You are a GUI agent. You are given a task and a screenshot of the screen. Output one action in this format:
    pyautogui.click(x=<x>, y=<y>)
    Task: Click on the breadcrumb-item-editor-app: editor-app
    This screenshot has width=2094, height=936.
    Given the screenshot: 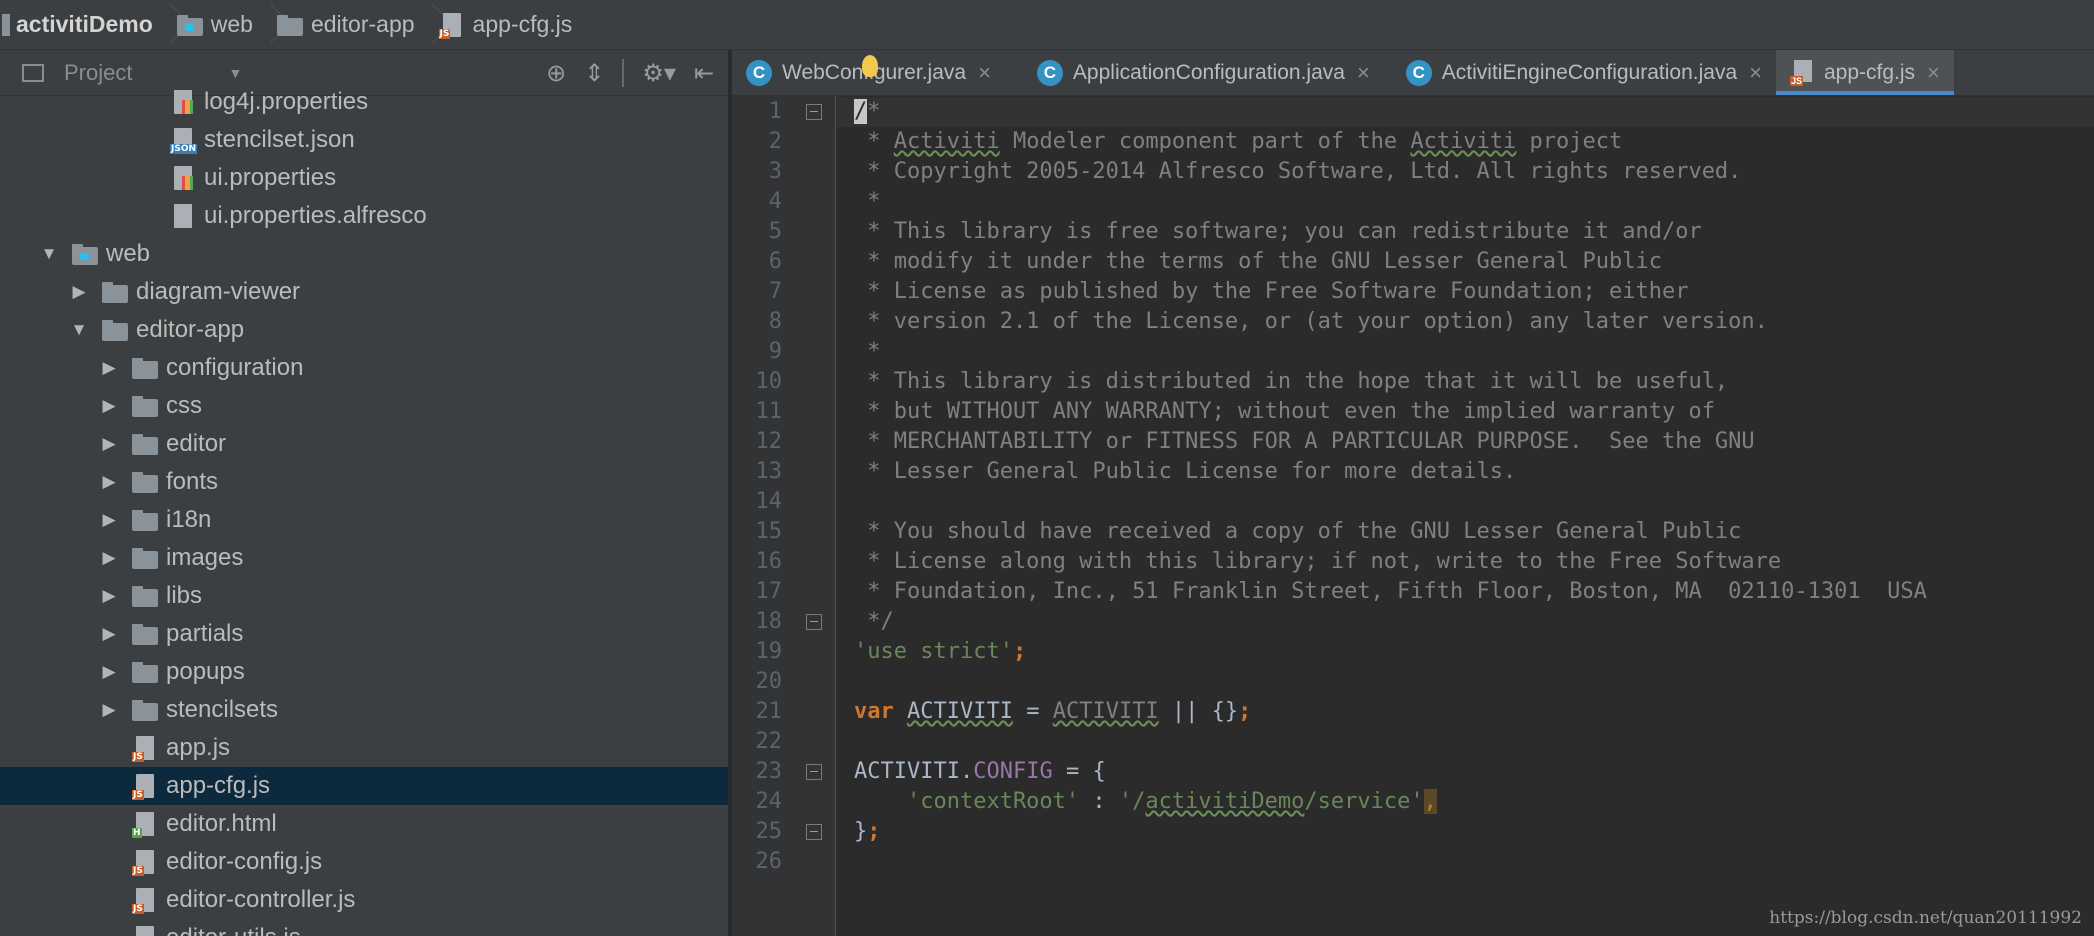 What is the action you would take?
    pyautogui.click(x=347, y=25)
    